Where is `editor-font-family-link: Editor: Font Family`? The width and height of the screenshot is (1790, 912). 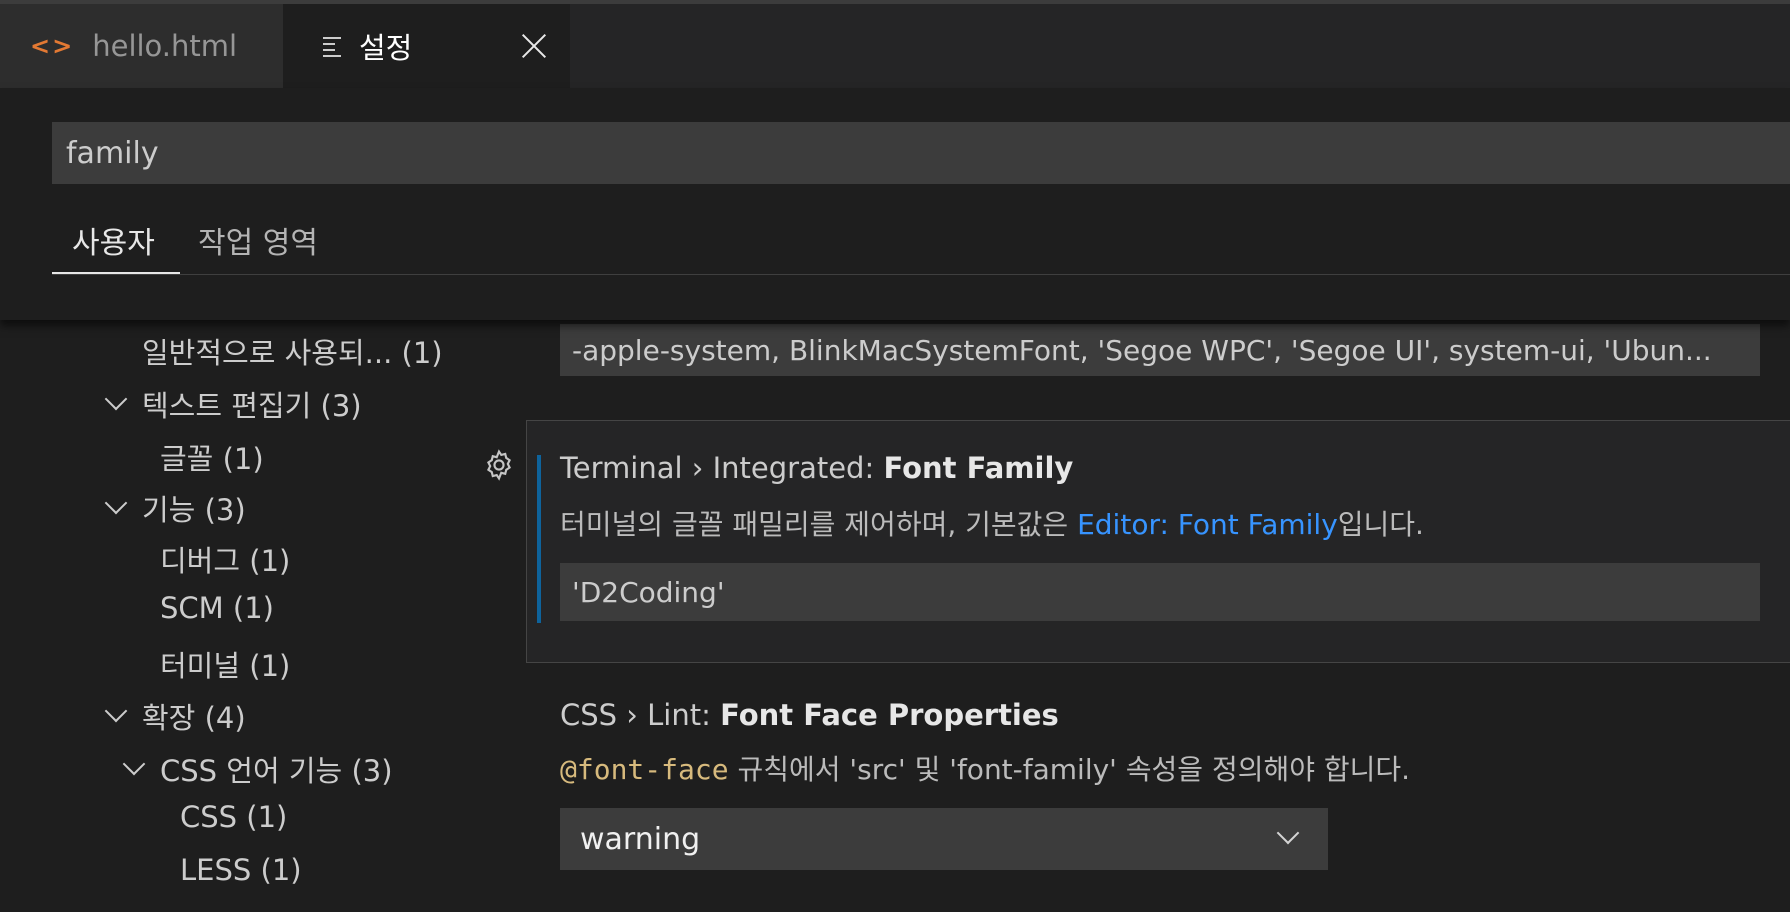 editor-font-family-link: Editor: Font Family is located at coordinates (1207, 524).